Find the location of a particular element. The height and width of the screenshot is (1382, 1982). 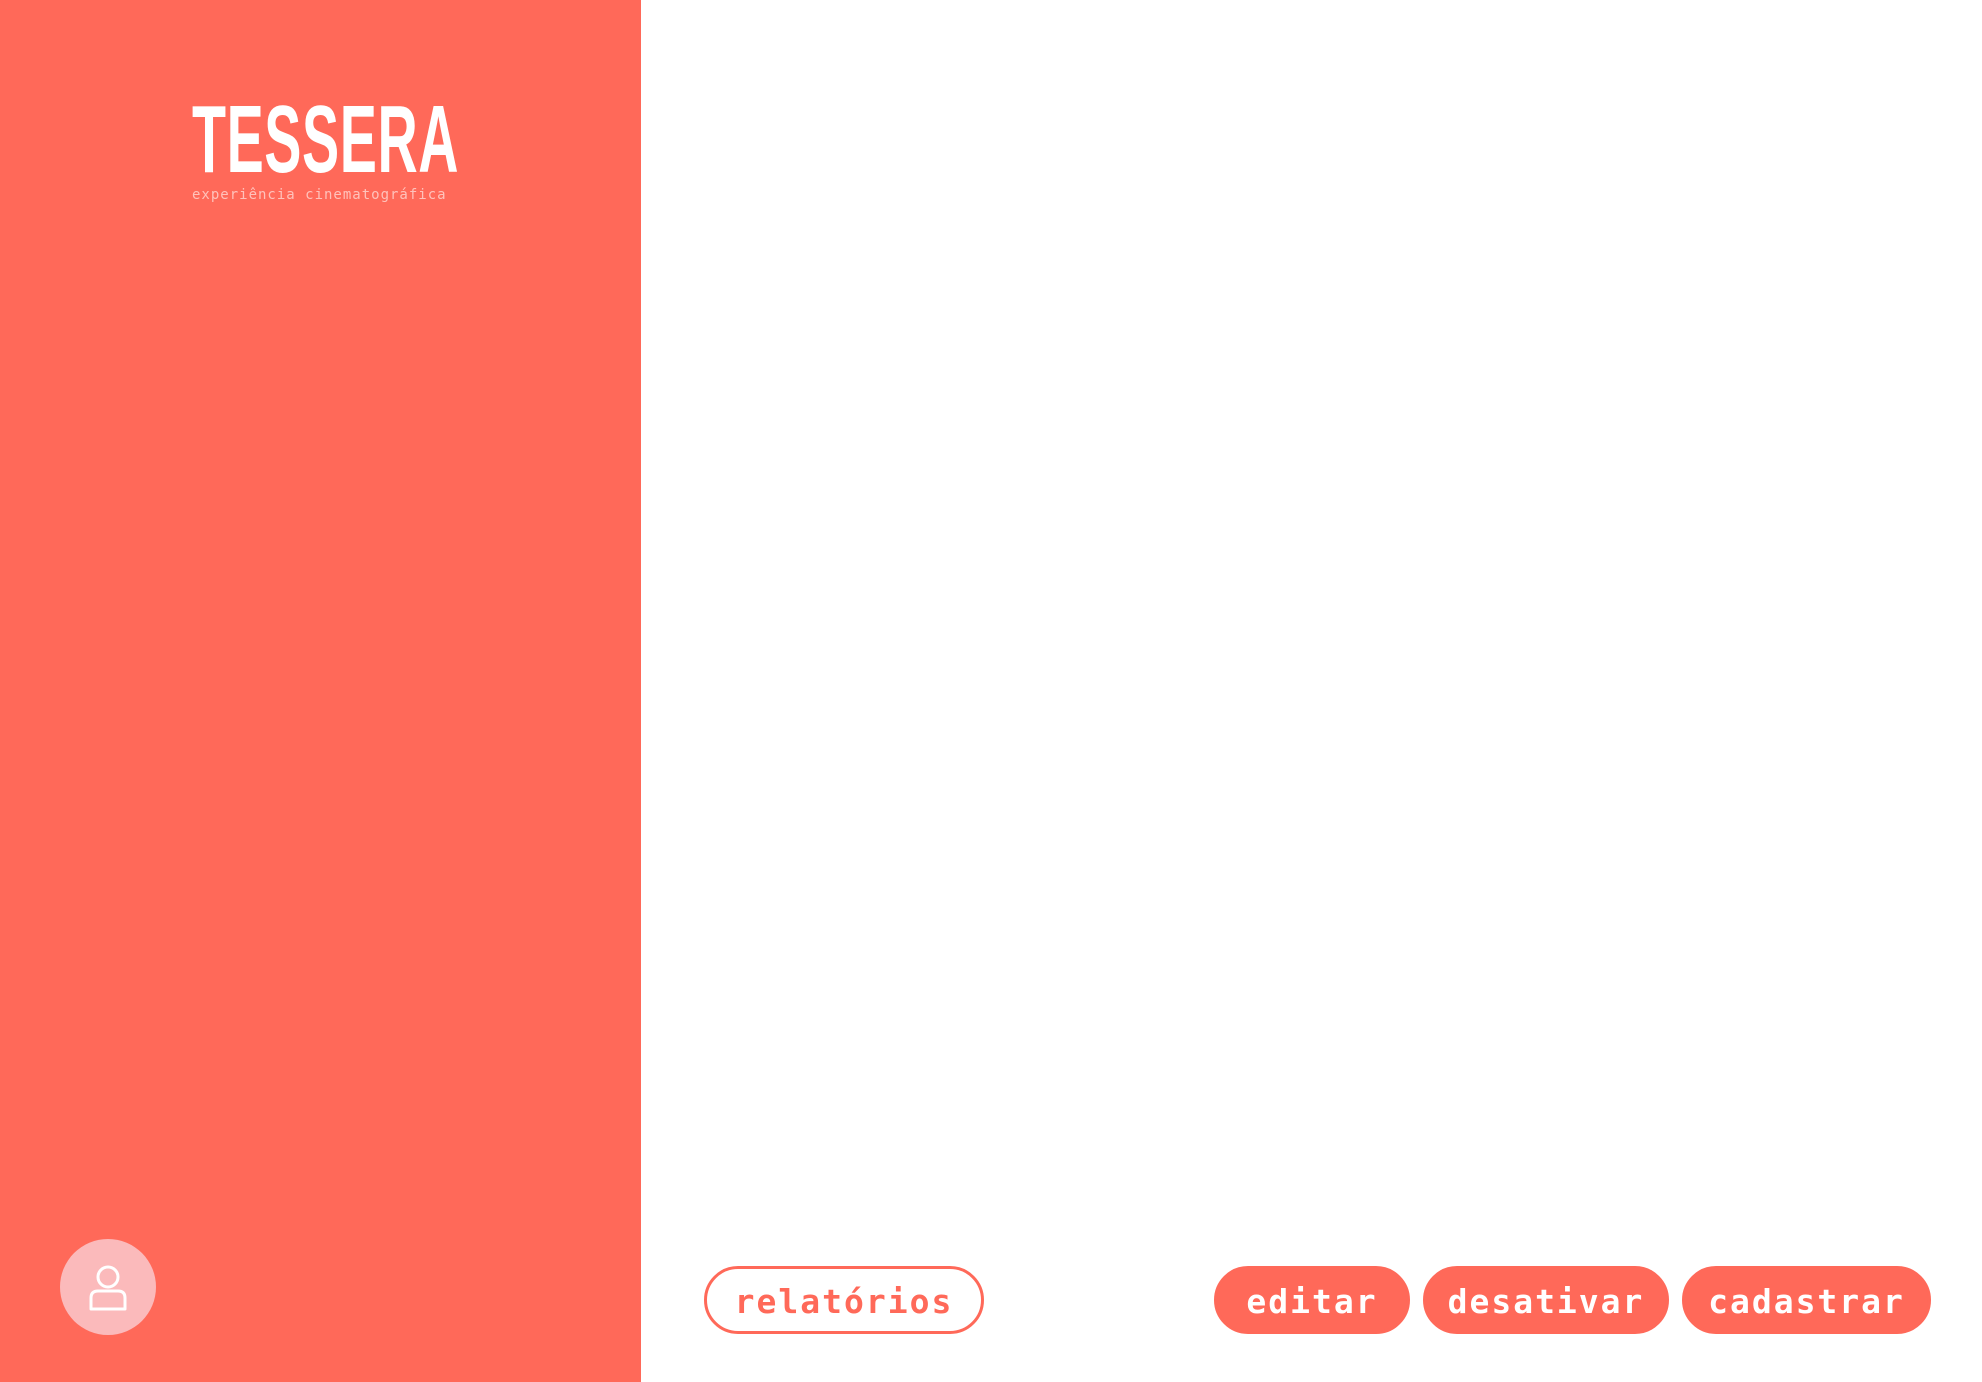

deactivate-button: desativar is located at coordinates (1546, 1300).